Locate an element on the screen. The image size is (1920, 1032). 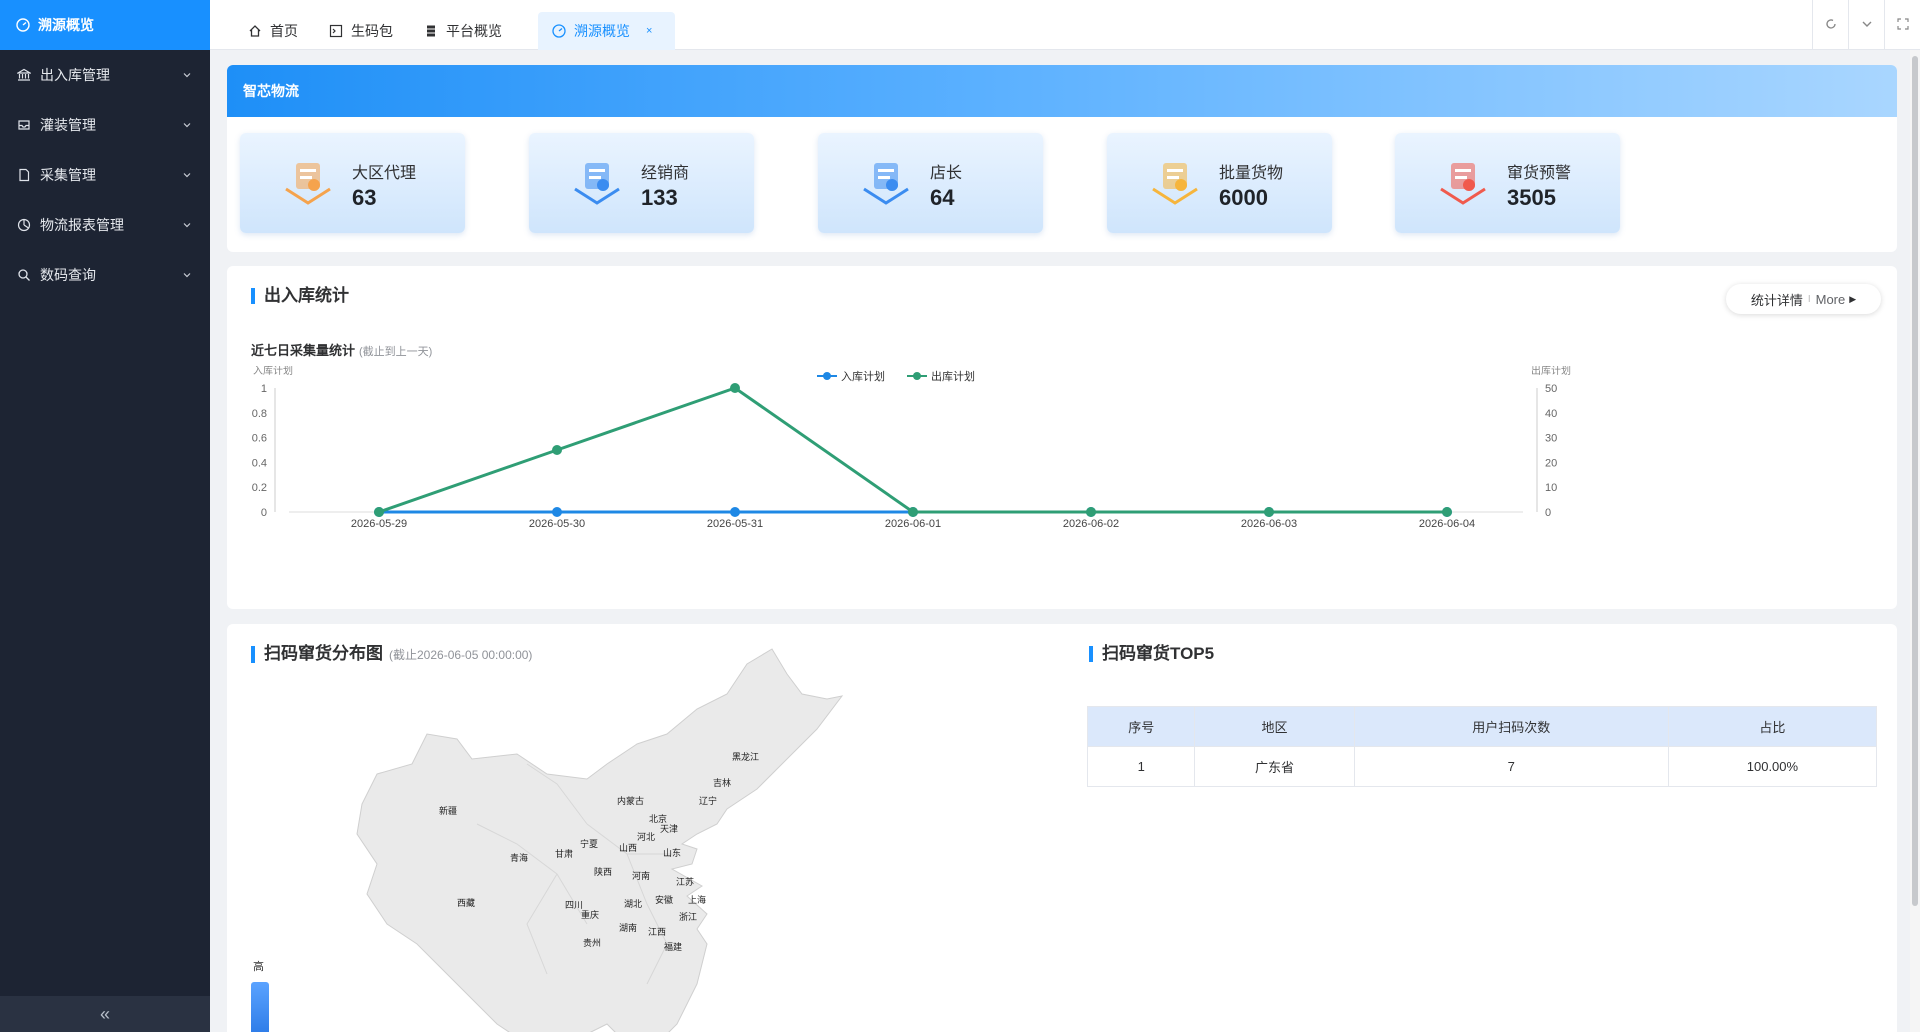
cargo-icon is located at coordinates (1175, 184).